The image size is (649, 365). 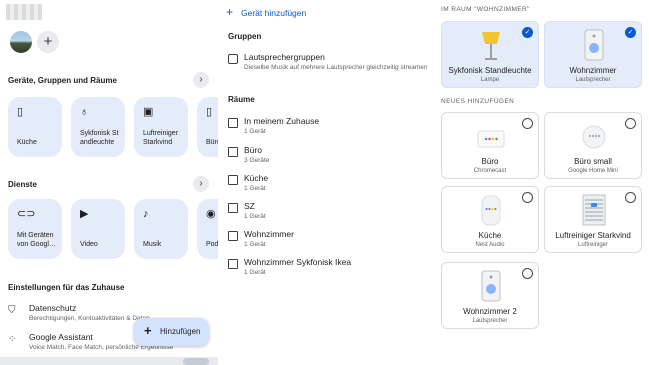 I want to click on fab-label: Hinzufügen, so click(x=180, y=331).